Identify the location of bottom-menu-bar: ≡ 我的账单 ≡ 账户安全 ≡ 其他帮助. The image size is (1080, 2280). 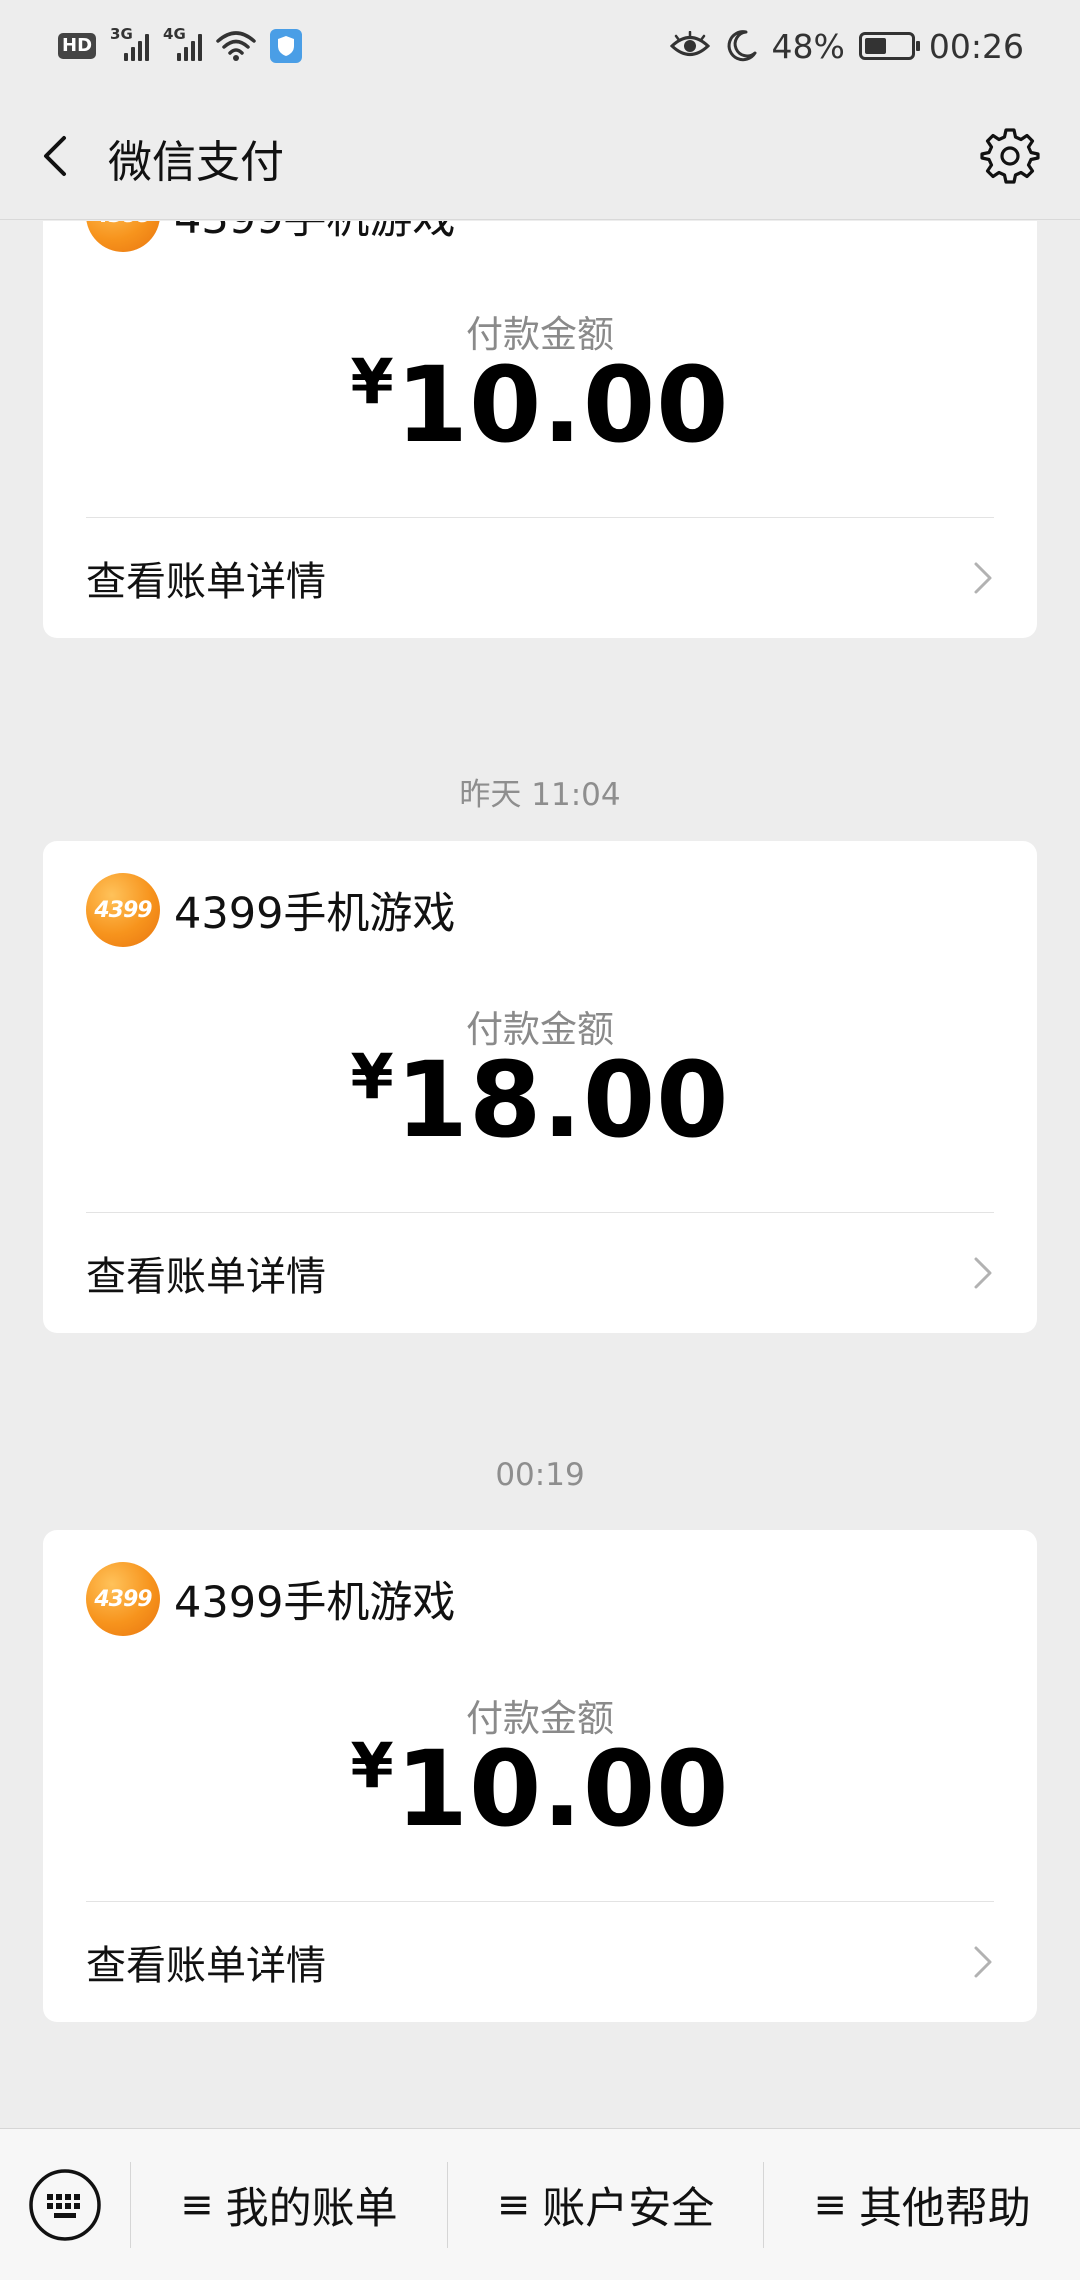
(540, 2204).